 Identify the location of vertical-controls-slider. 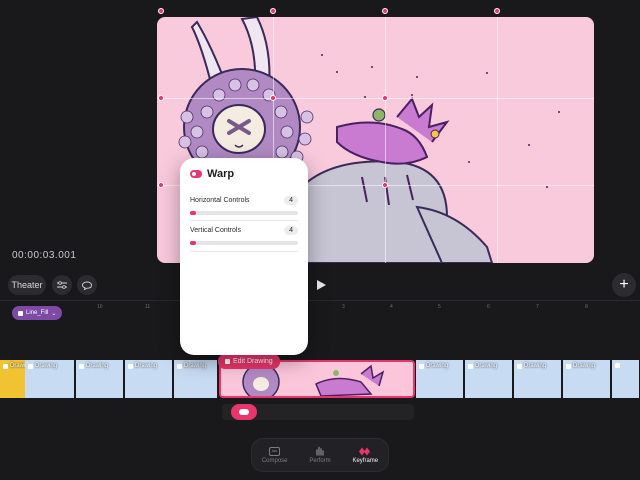
(244, 243).